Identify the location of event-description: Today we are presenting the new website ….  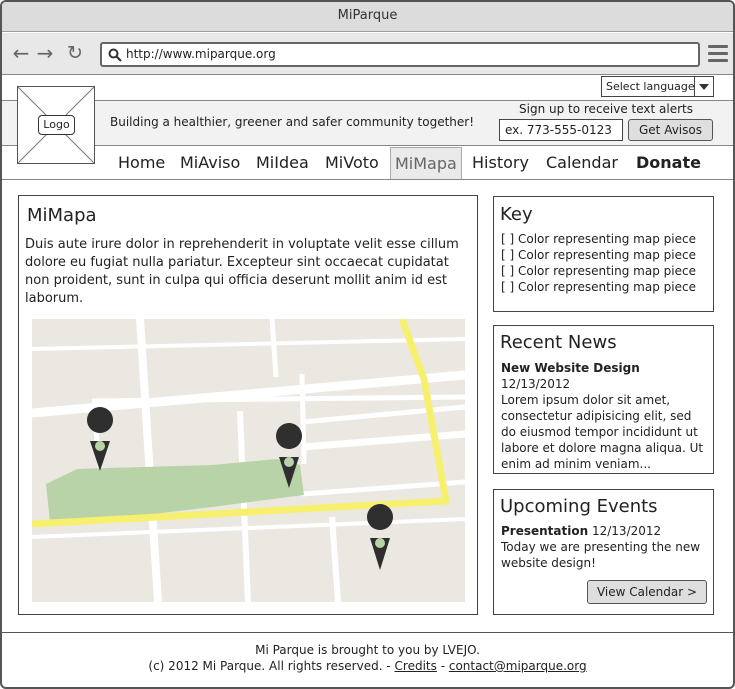
(601, 555).